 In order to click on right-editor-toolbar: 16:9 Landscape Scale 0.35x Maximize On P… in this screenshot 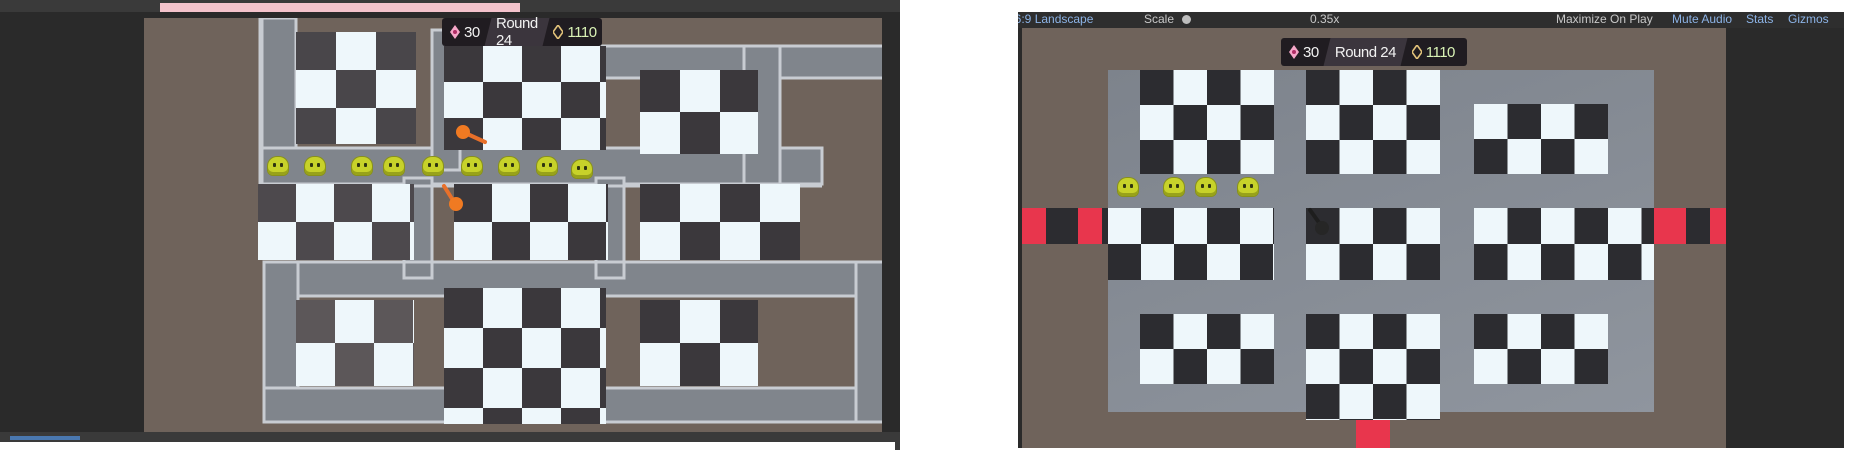, I will do `click(1431, 20)`.